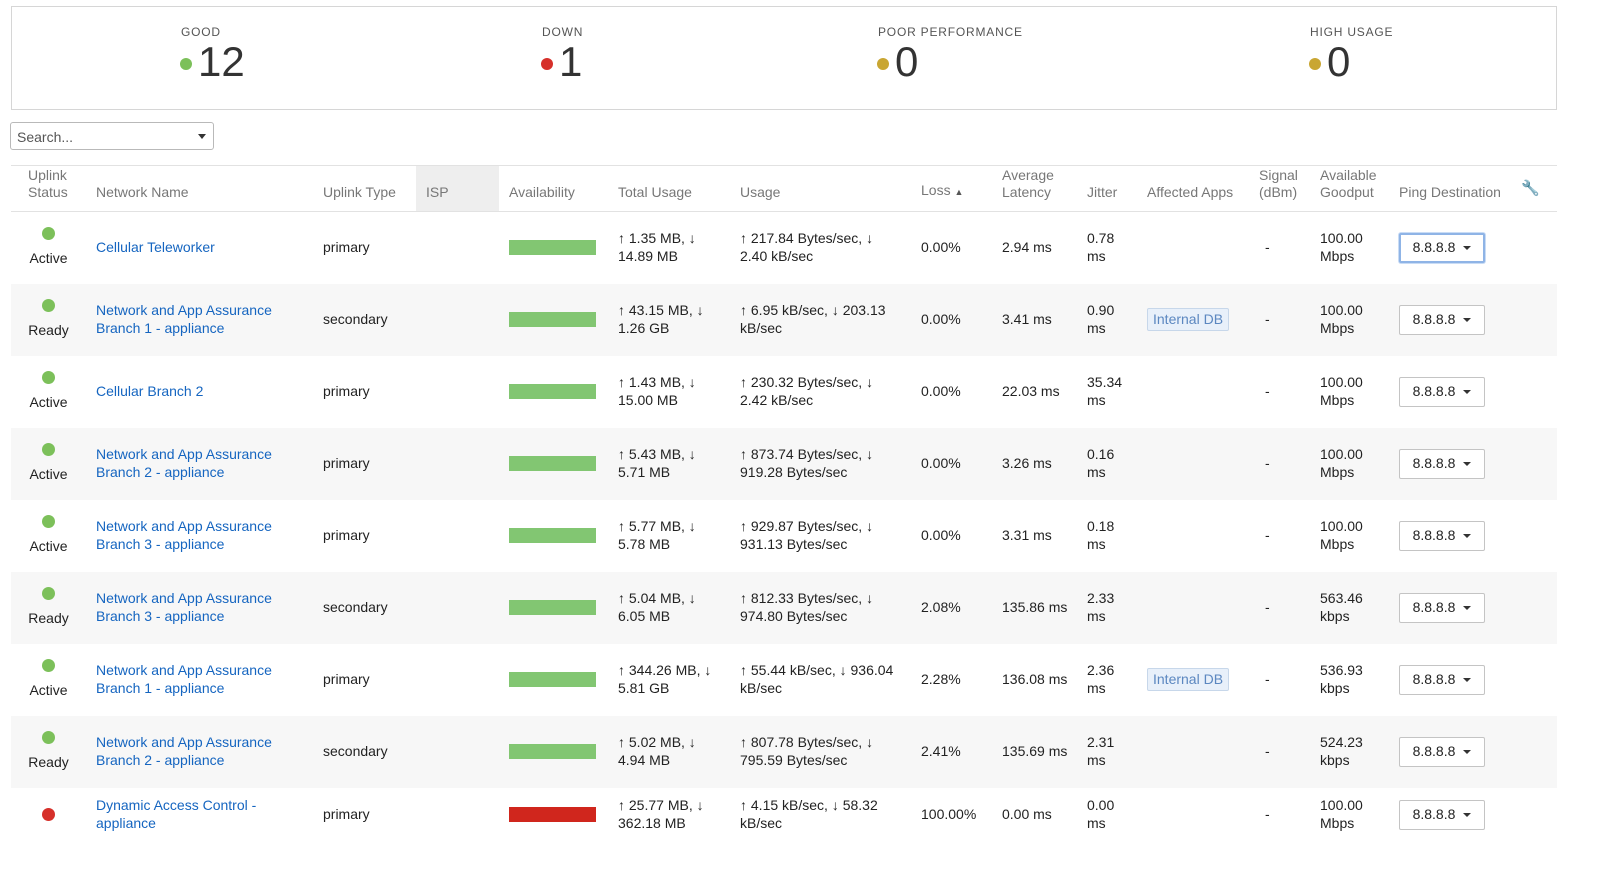 The height and width of the screenshot is (871, 1600). What do you see at coordinates (820, 607) in the screenshot?
I see `usage-cell: ↑ 812.33 Bytes/sec, ↓ 974.80 Bytes/sec` at bounding box center [820, 607].